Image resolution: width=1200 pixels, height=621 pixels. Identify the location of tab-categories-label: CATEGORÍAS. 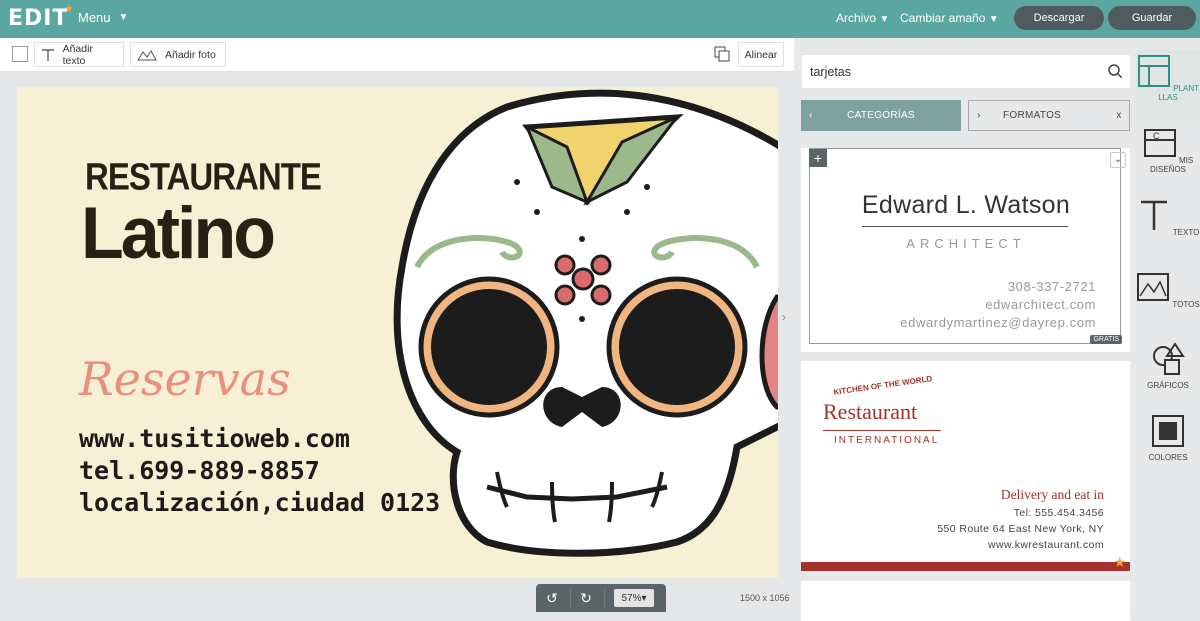
(881, 115).